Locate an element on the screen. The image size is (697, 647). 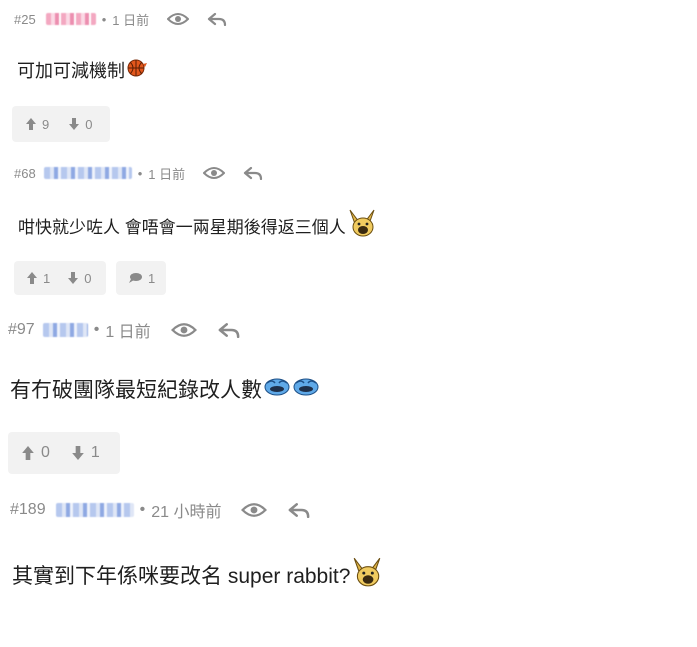
post-content: 其實到下年係咪要改名 super rabbit? is located at coordinates (197, 575).